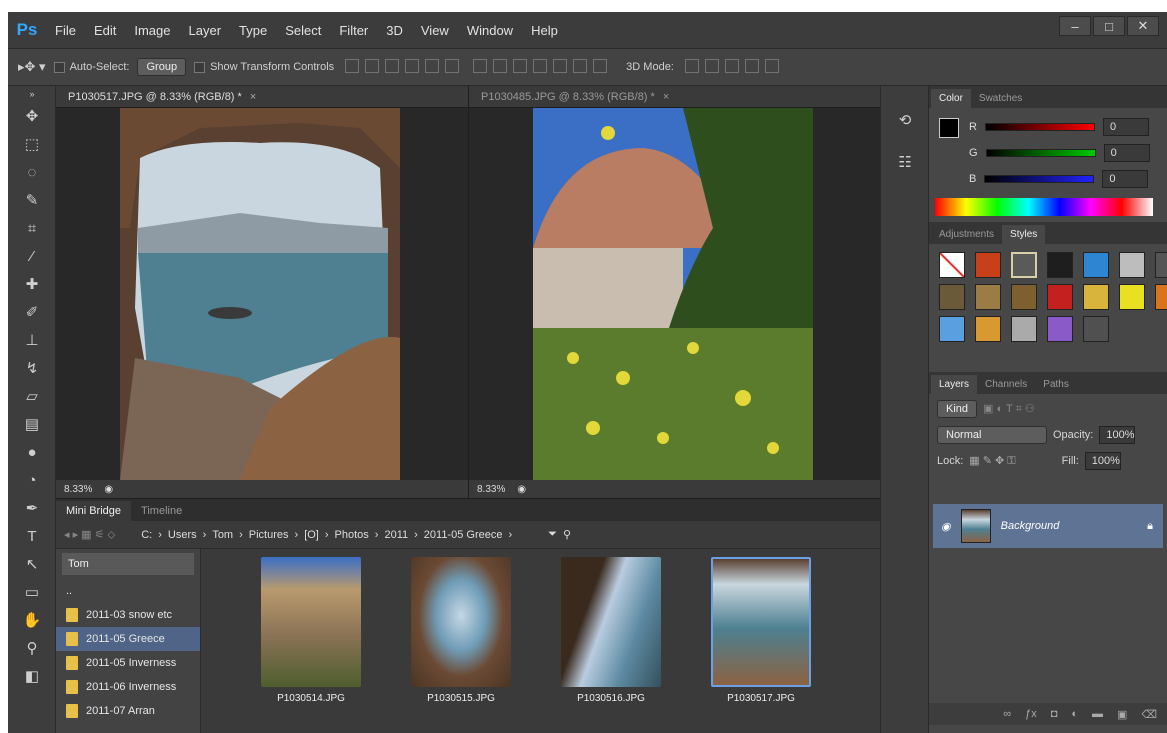 The height and width of the screenshot is (733, 1167). I want to click on history-icon: ⟲, so click(905, 120).